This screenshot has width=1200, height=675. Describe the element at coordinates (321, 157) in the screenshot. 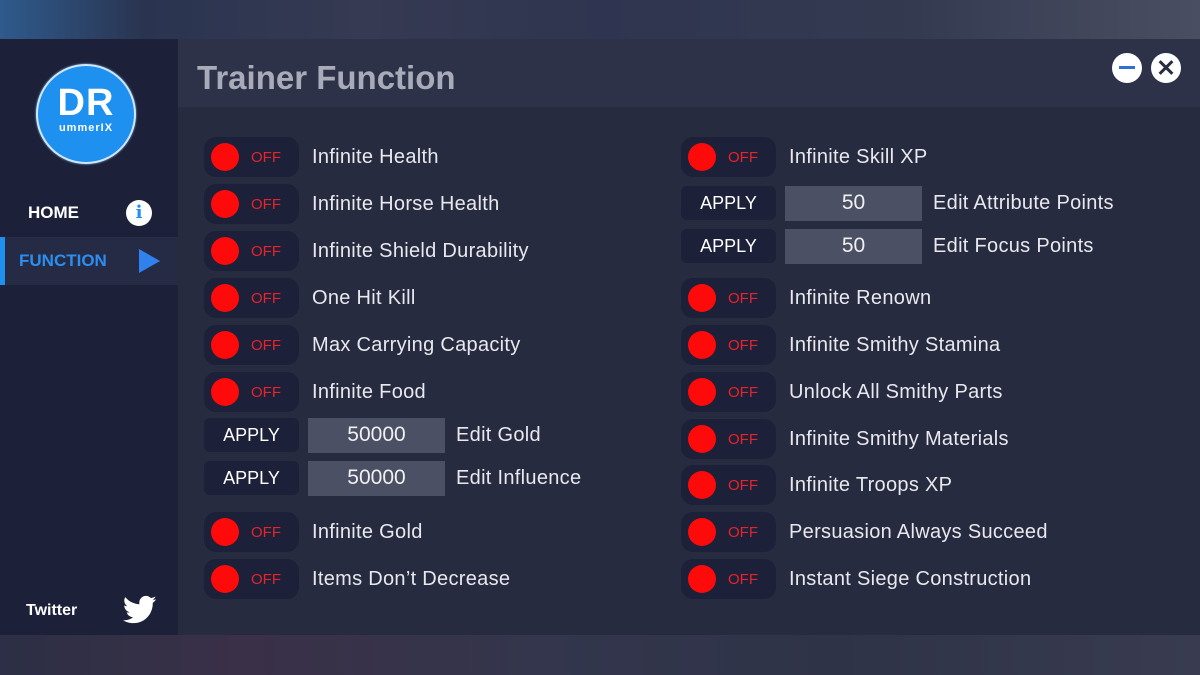

I see `toggle-row-infinite-health: OFF Infinite Health` at that location.